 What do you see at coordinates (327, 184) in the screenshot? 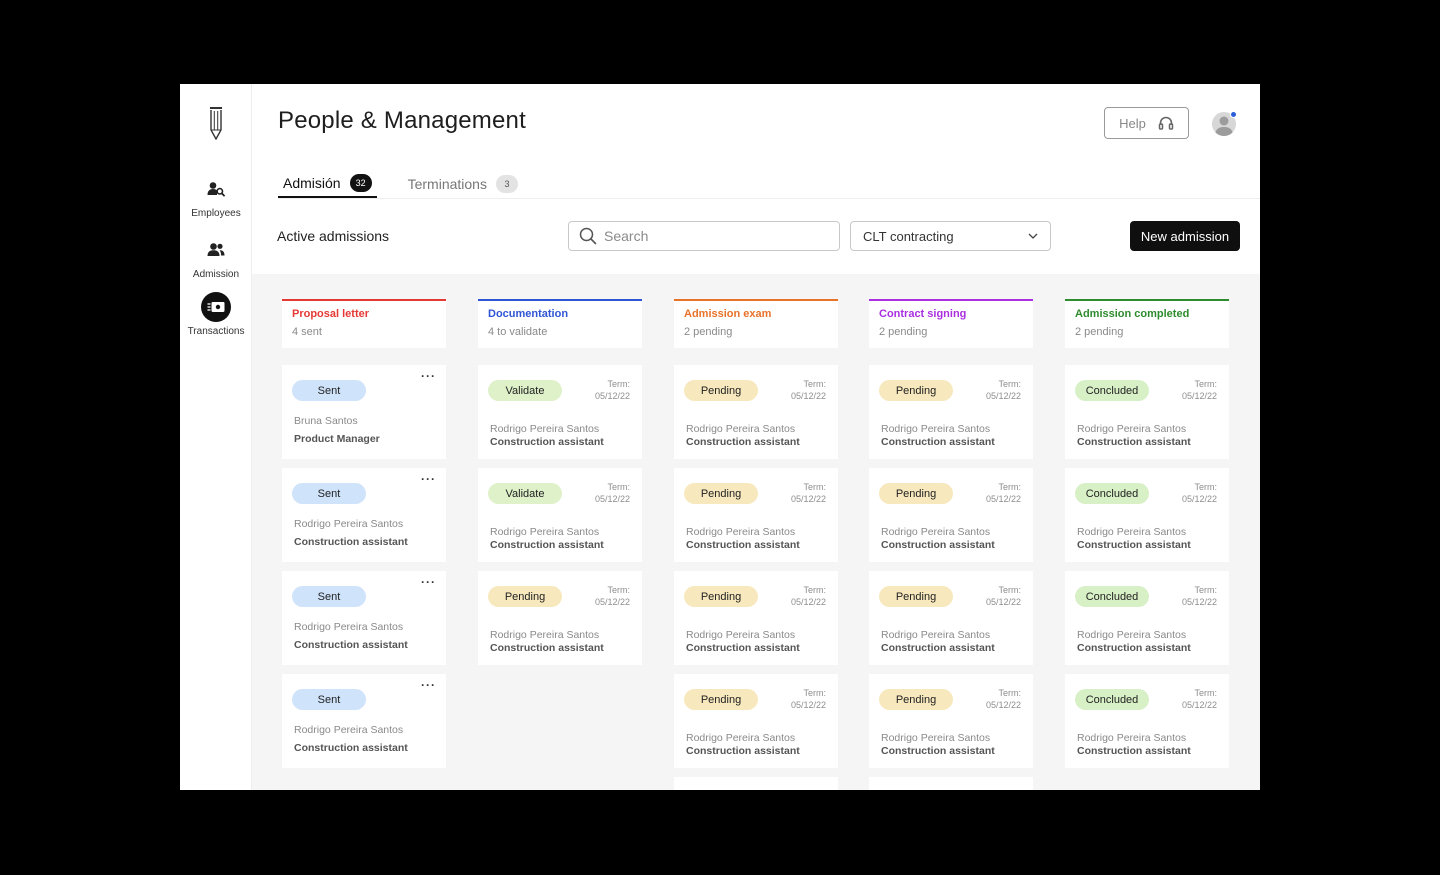
I see `tab-admision: Admisión 32` at bounding box center [327, 184].